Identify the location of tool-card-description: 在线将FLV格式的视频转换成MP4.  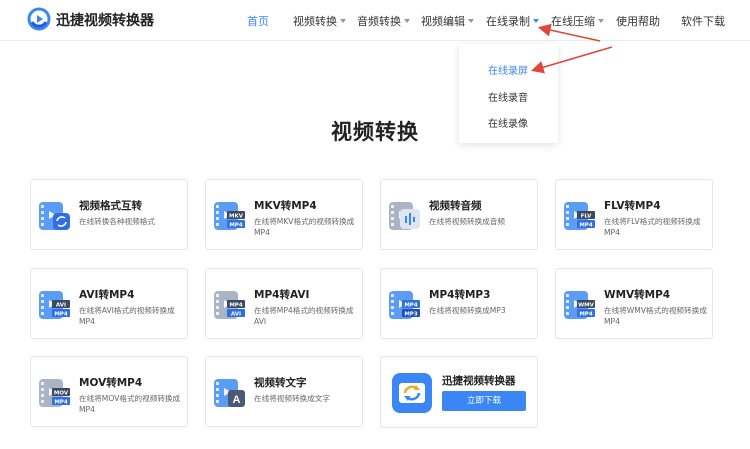
(652, 227).